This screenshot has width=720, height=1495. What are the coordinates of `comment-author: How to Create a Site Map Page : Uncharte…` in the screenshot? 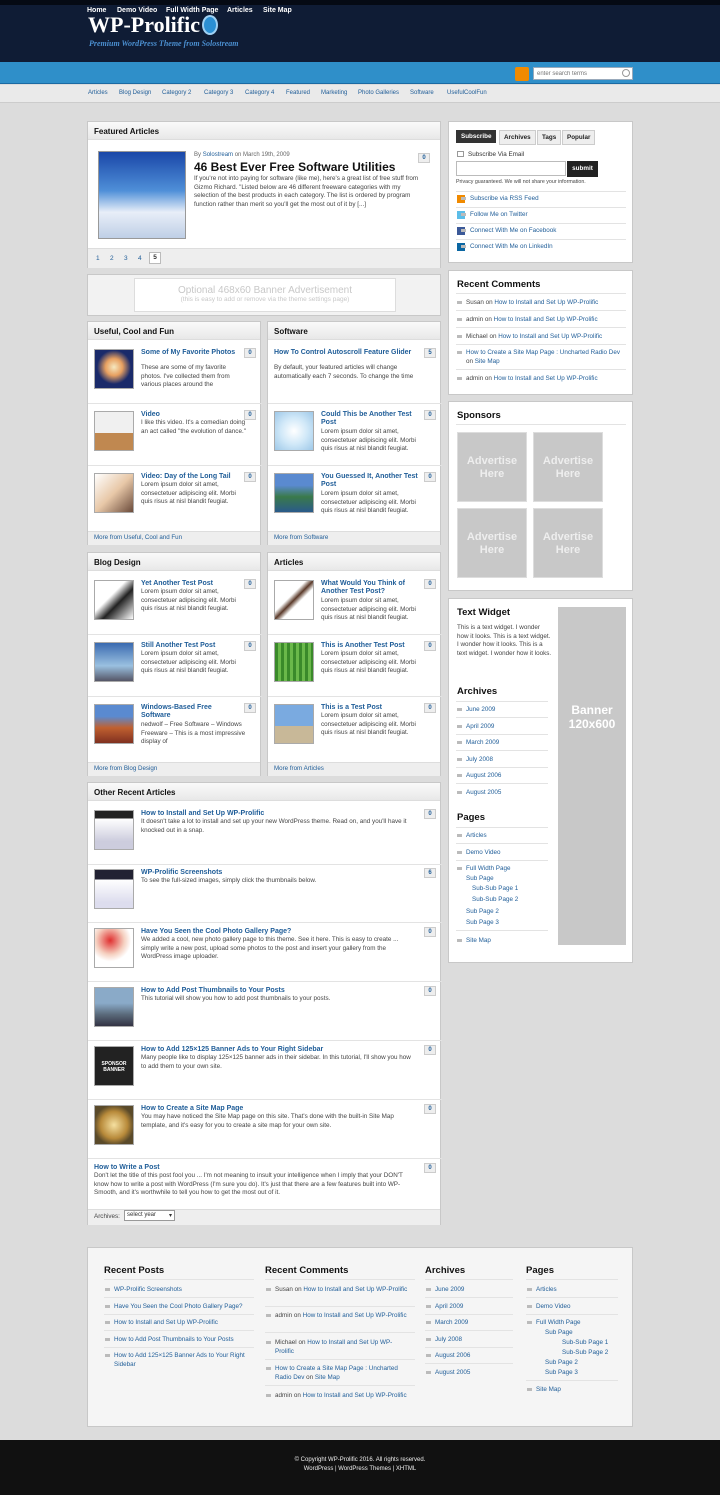 It's located at (543, 352).